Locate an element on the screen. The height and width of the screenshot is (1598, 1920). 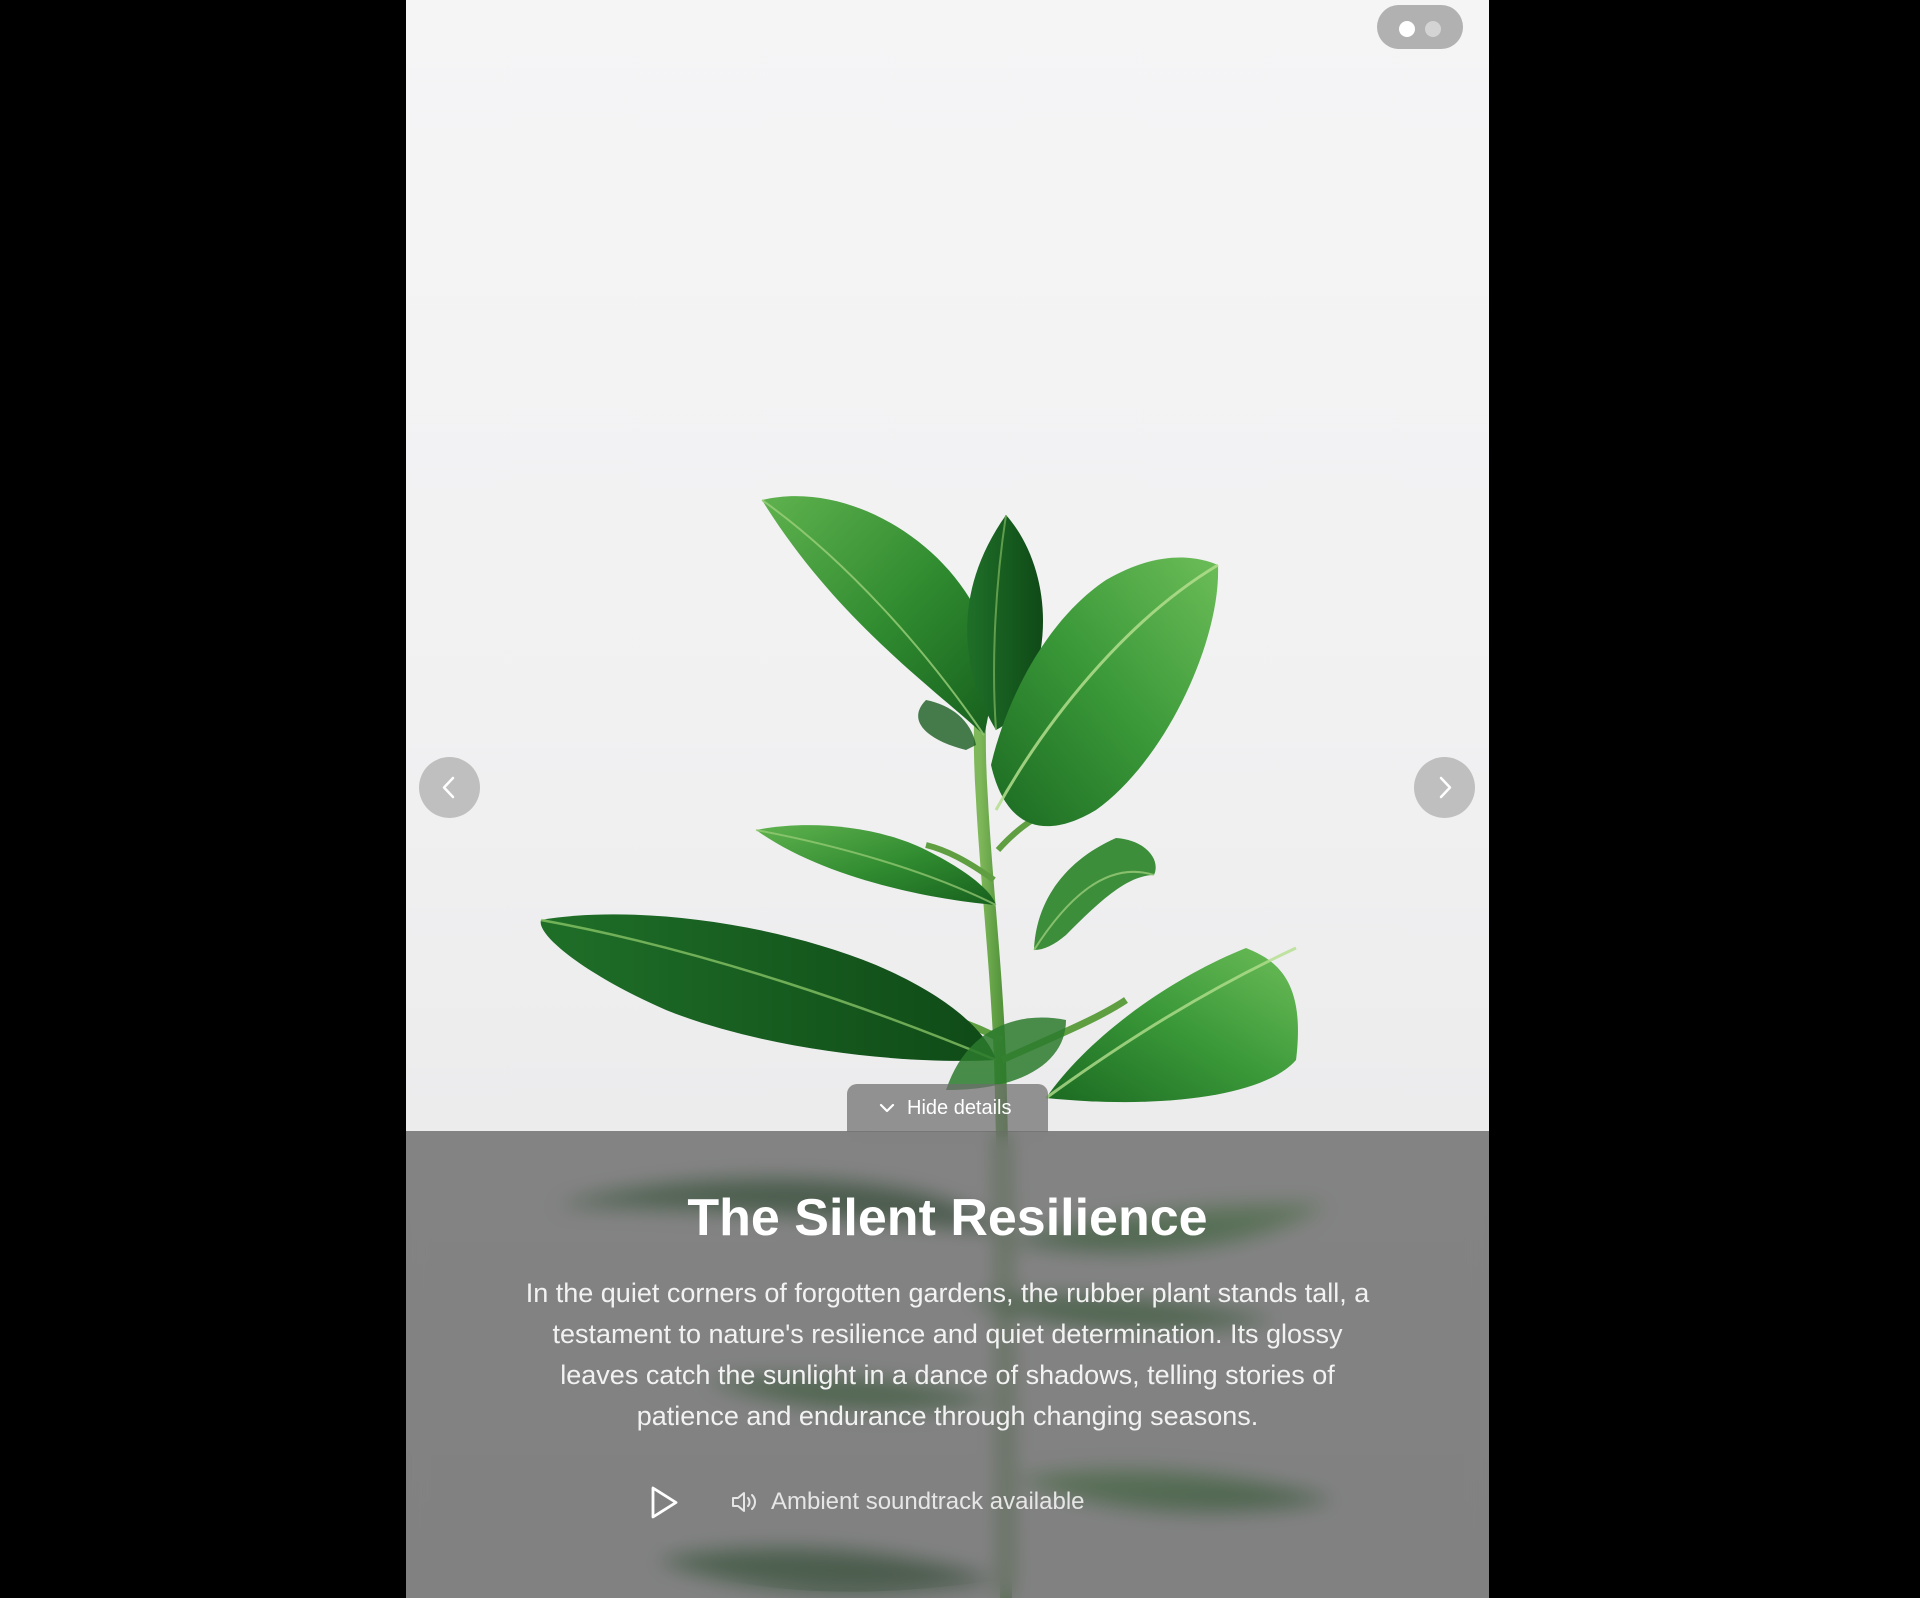
play-soundtrack-button is located at coordinates (662, 1502).